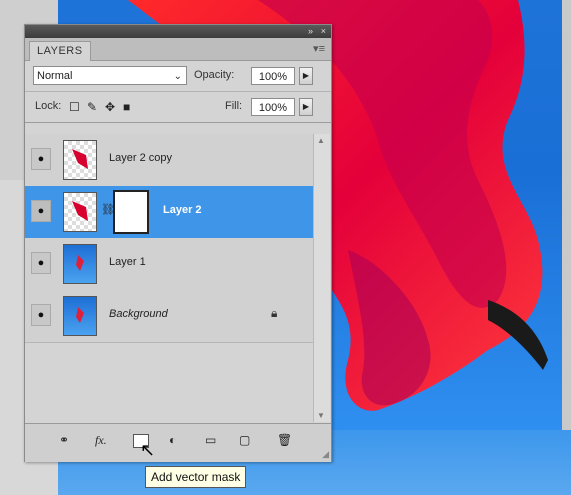 This screenshot has width=571, height=495. Describe the element at coordinates (319, 48) in the screenshot. I see `panel-menu-icon: ▾≡` at that location.